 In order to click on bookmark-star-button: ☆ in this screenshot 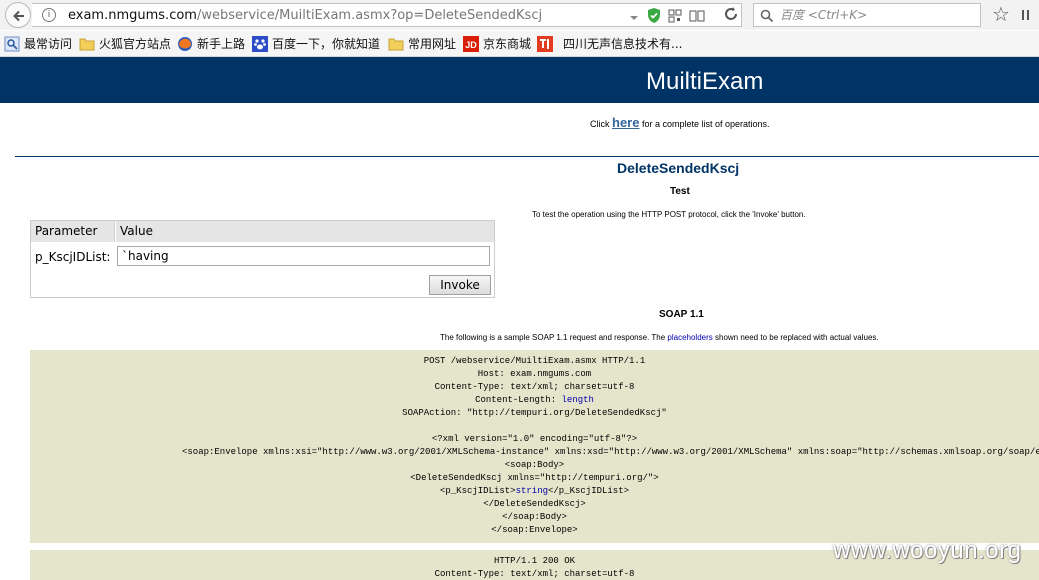, I will do `click(1001, 14)`.